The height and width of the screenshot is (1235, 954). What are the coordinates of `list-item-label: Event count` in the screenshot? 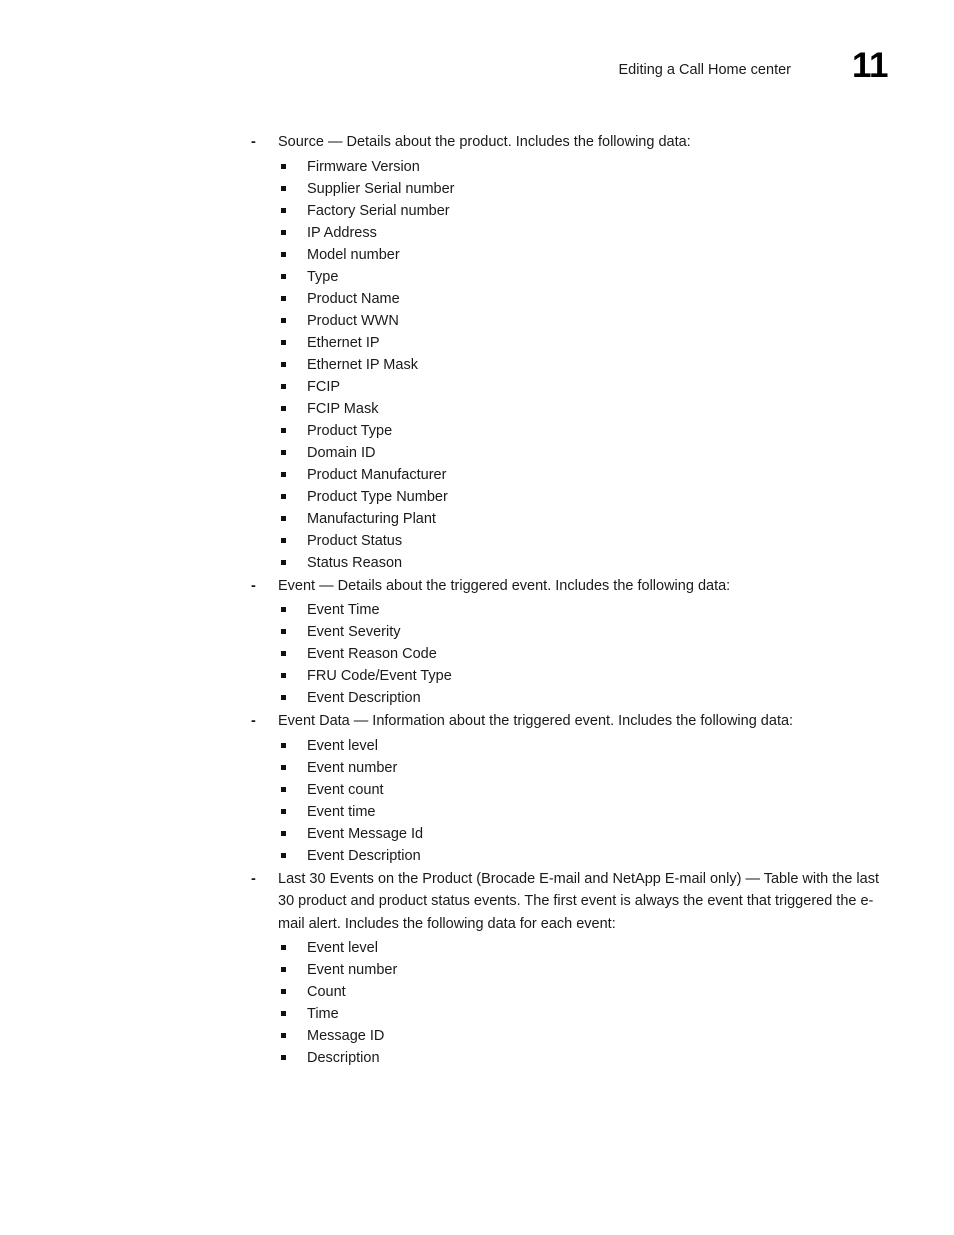 It's located at (345, 789).